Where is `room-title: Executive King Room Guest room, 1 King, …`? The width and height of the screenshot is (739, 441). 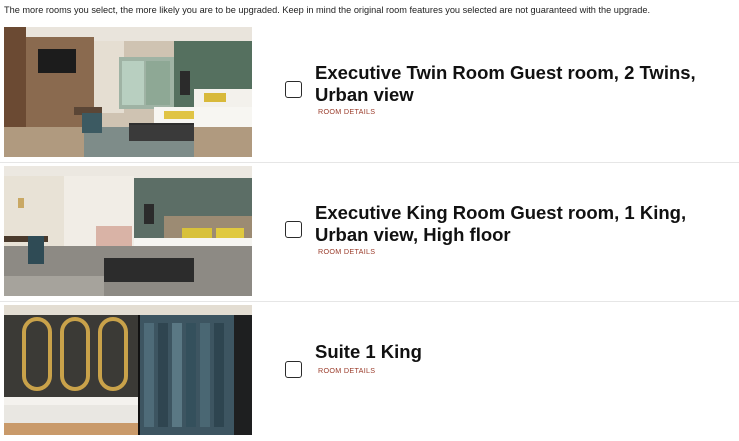
room-title: Executive King Room Guest room, 1 King, … is located at coordinates (501, 223).